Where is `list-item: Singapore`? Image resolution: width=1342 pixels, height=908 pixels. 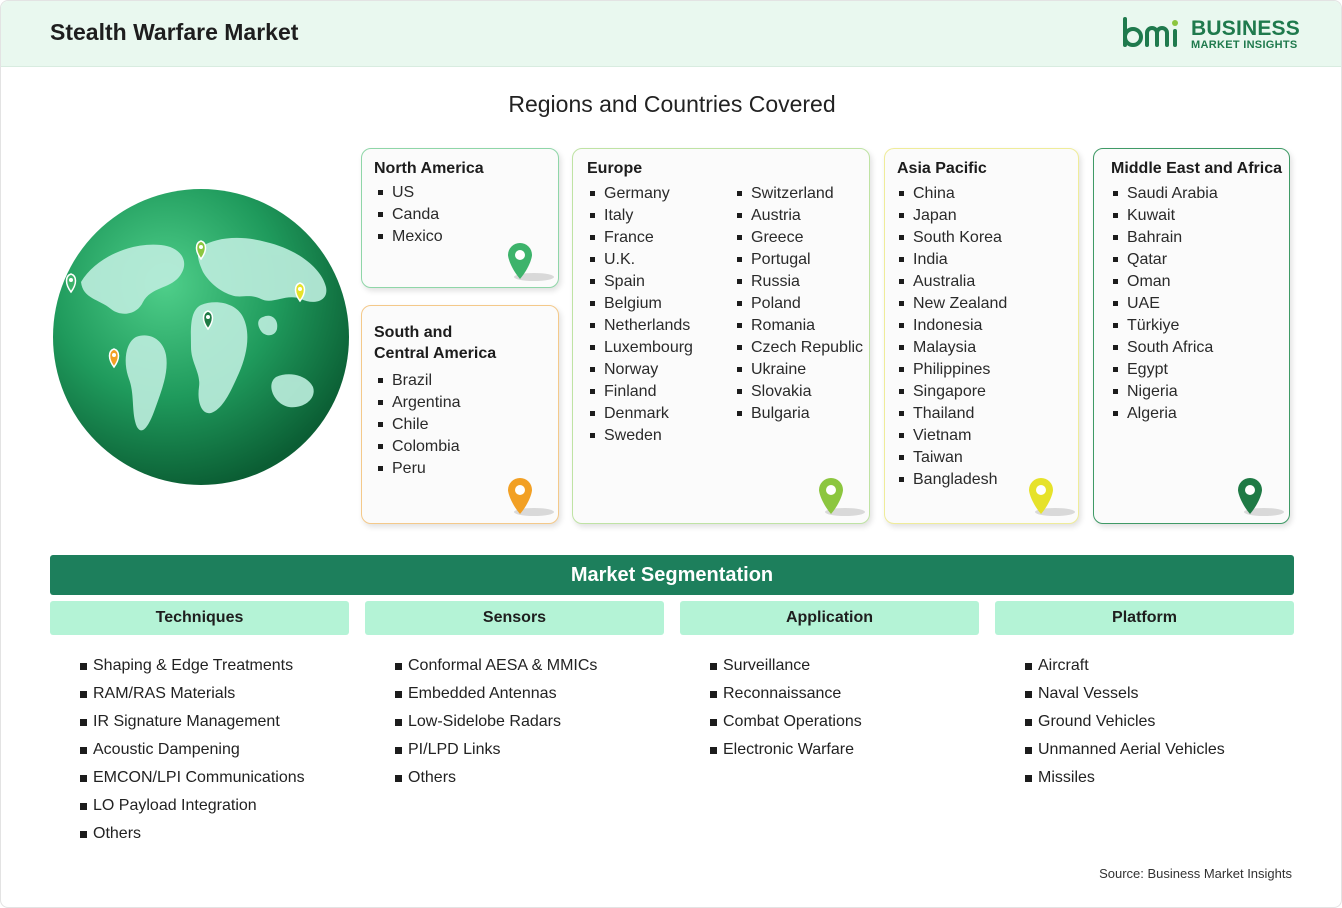
list-item: Singapore is located at coordinates (952, 392).